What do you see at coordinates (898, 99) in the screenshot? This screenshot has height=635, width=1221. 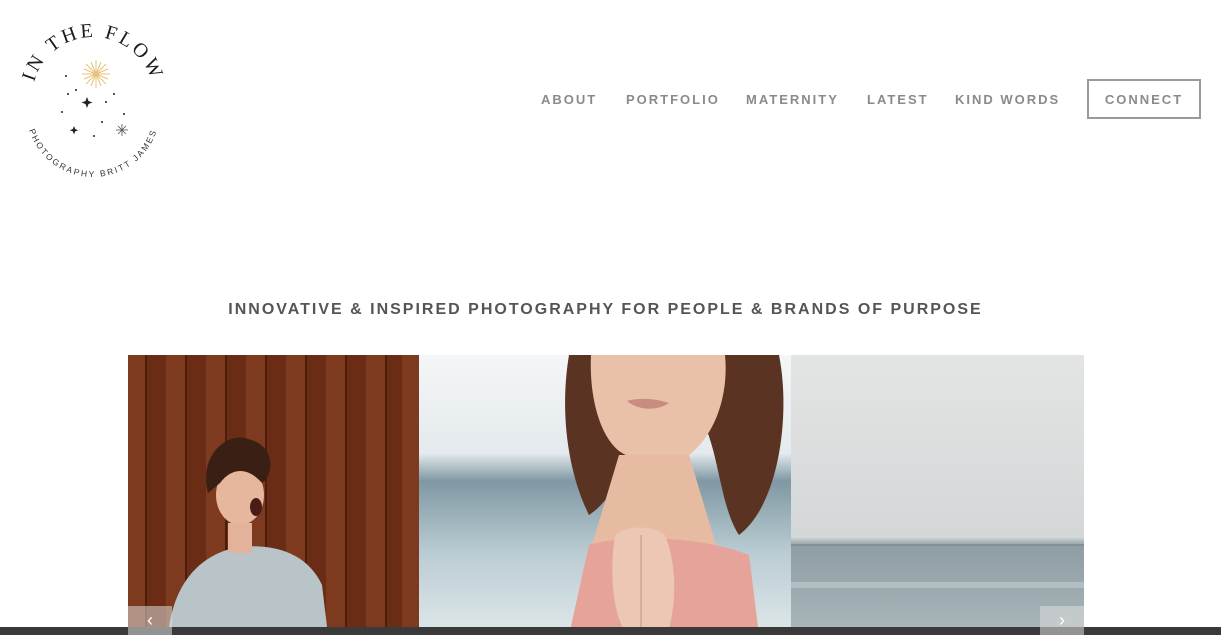 I see `nav-latest: LATEST` at bounding box center [898, 99].